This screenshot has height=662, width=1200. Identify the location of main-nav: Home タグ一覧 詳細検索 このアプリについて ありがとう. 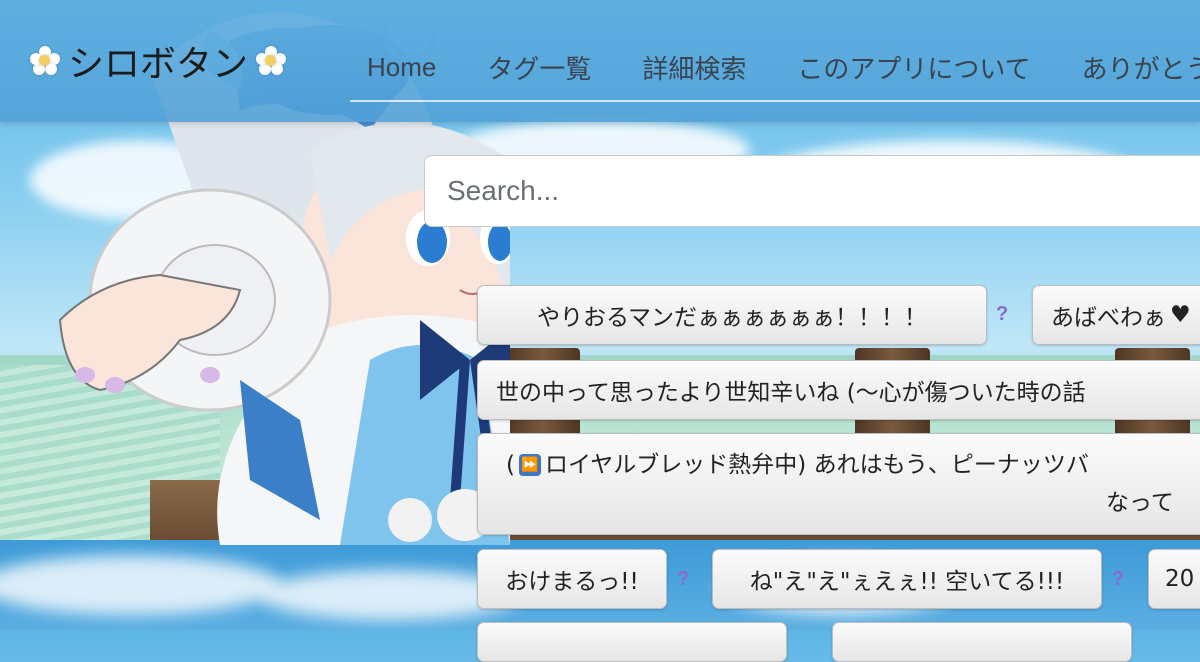
(775, 70).